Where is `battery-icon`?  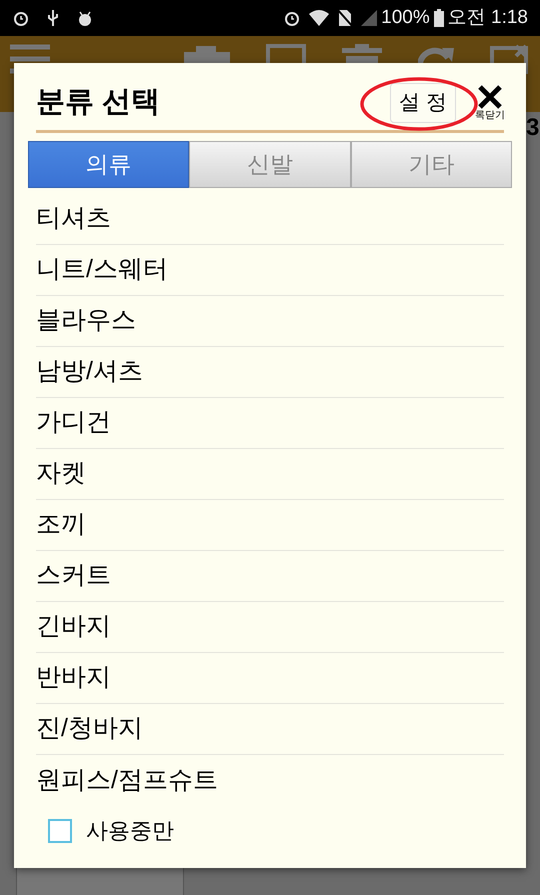 battery-icon is located at coordinates (439, 18).